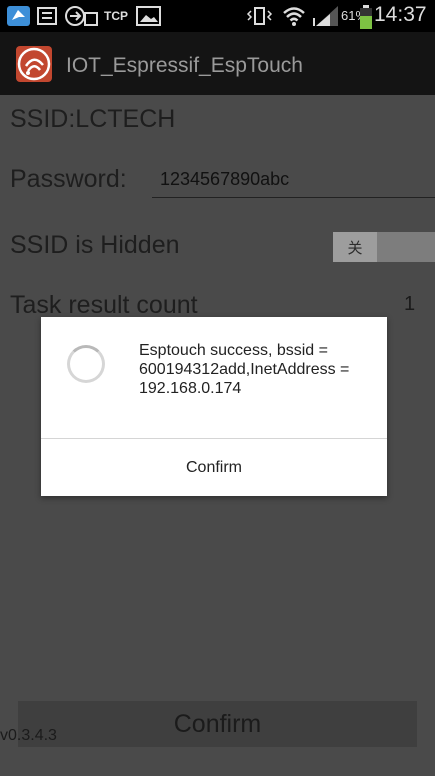  Describe the element at coordinates (18, 16) in the screenshot. I see `app-notification-icon` at that location.